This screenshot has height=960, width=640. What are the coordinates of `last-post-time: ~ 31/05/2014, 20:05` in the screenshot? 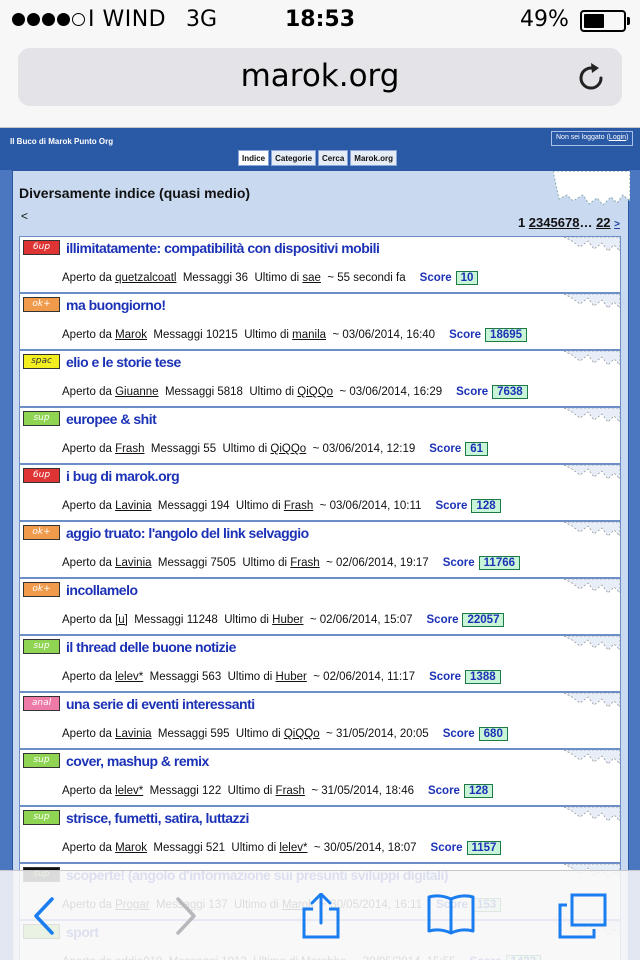 It's located at (377, 734).